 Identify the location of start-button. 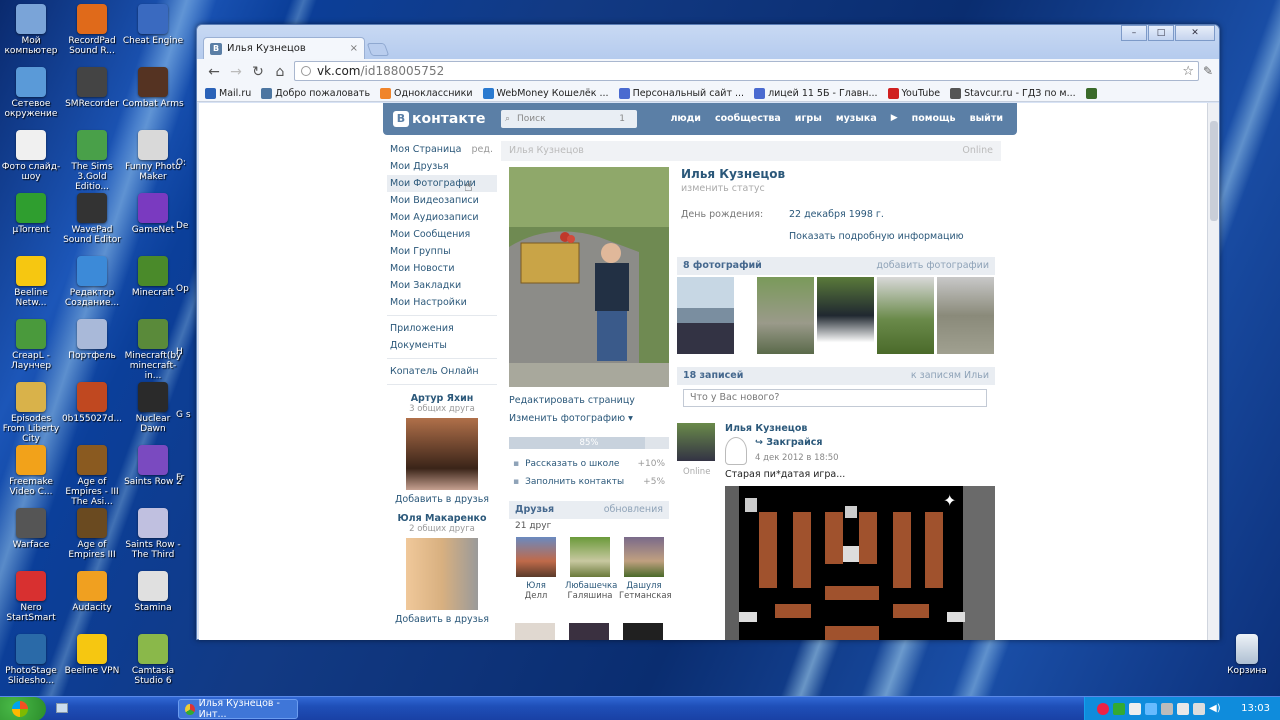
(23, 708).